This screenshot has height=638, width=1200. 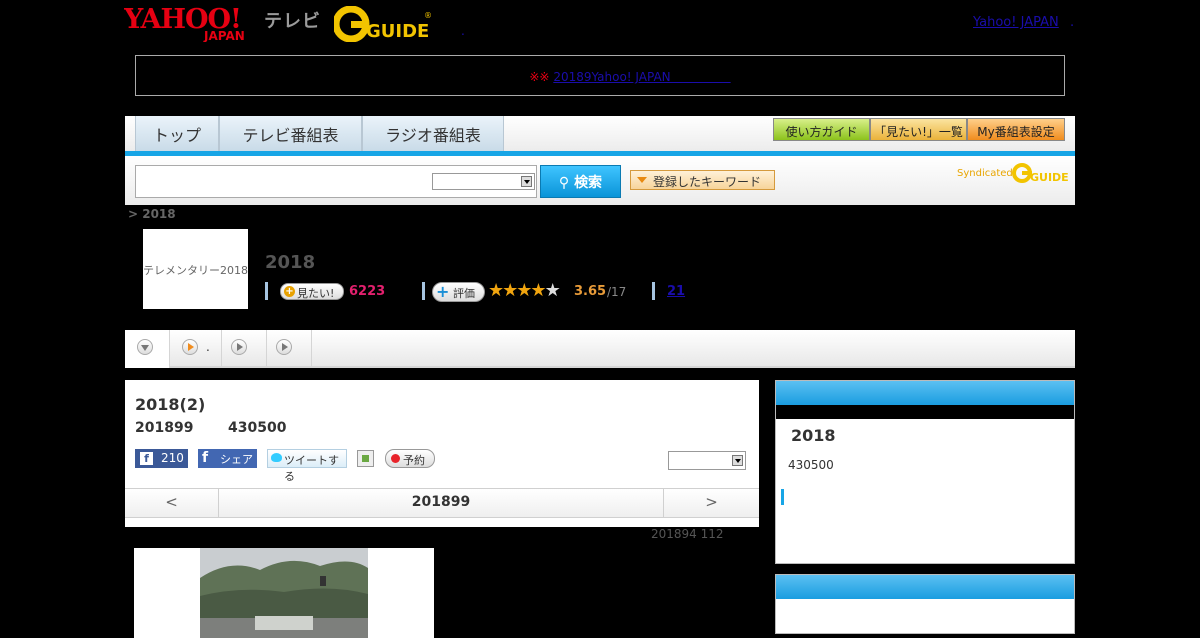 What do you see at coordinates (600, 349) in the screenshot?
I see `program-subtabs: .` at bounding box center [600, 349].